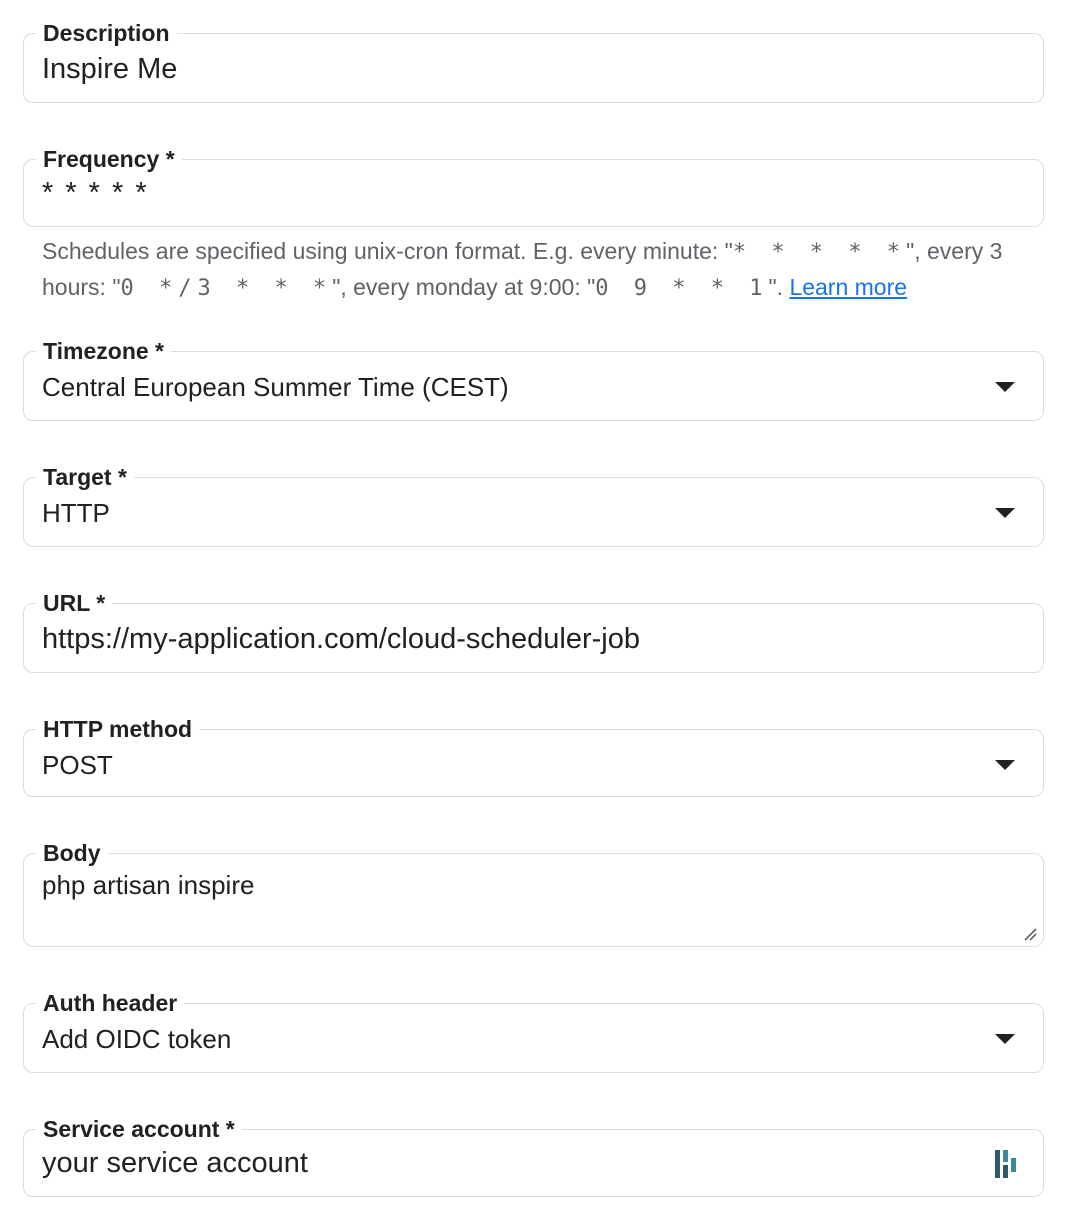  What do you see at coordinates (103, 351) in the screenshot?
I see `timezone-label: Timezone *` at bounding box center [103, 351].